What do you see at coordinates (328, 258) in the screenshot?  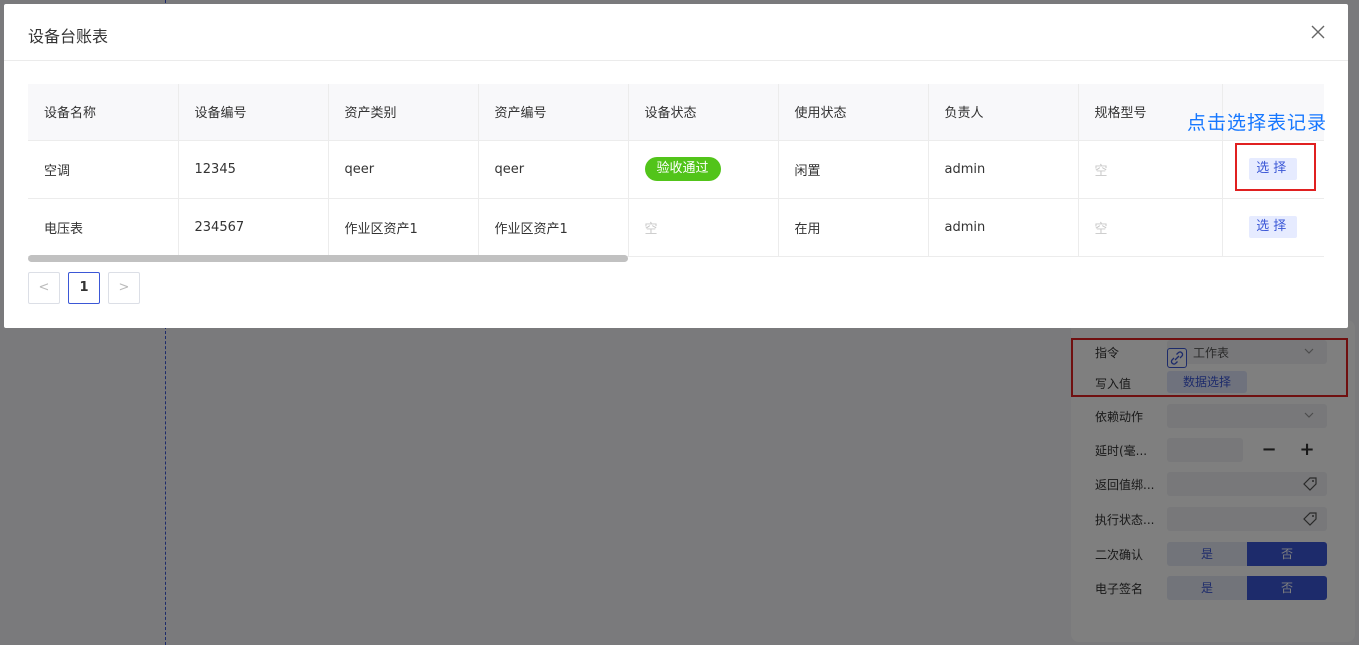 I see `horizontal-scrollbar` at bounding box center [328, 258].